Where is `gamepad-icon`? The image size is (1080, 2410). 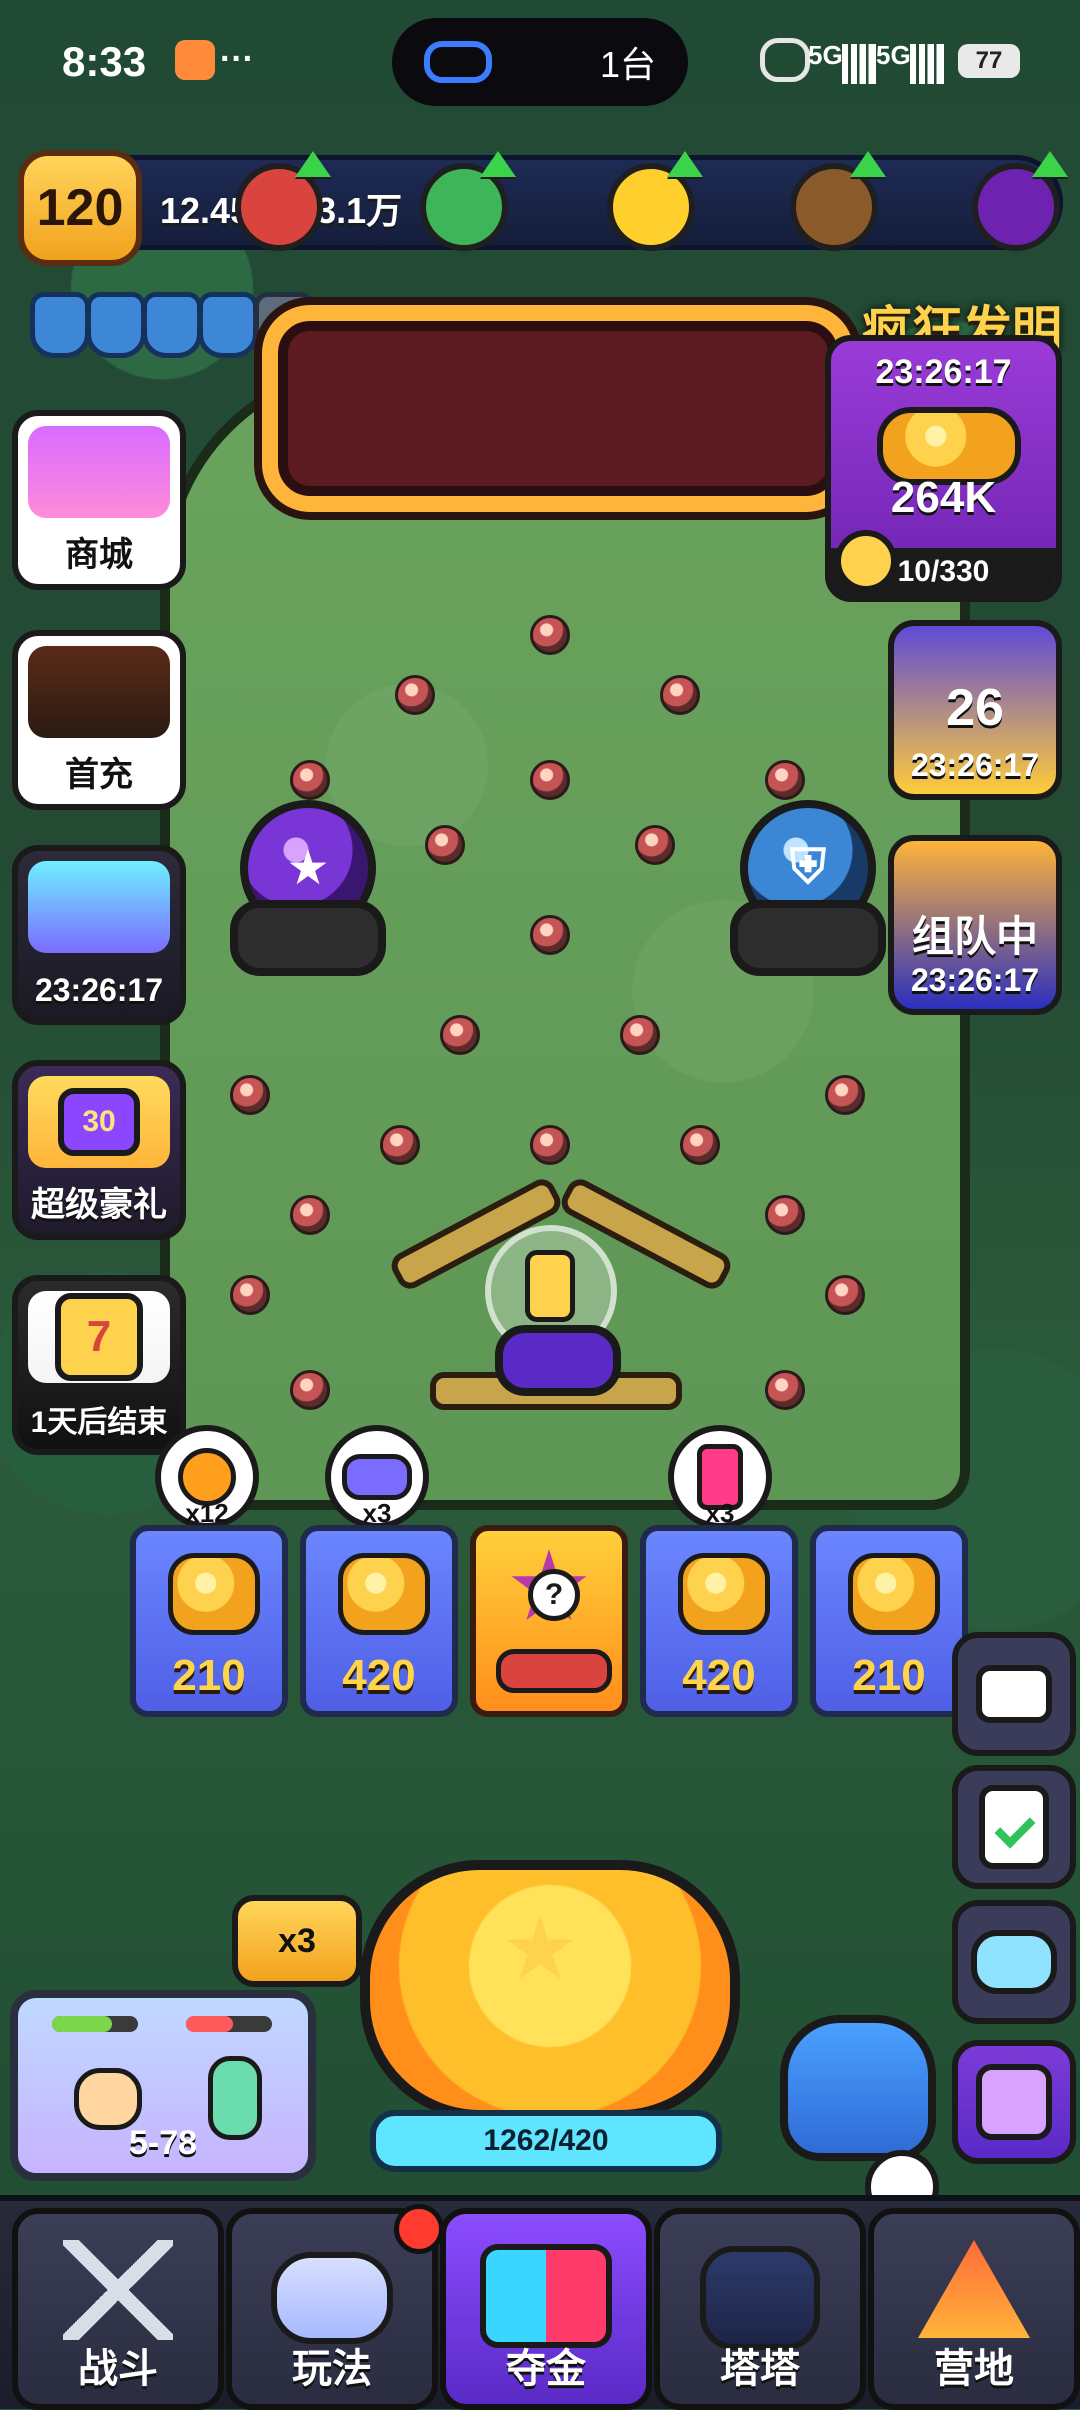 gamepad-icon is located at coordinates (332, 2298).